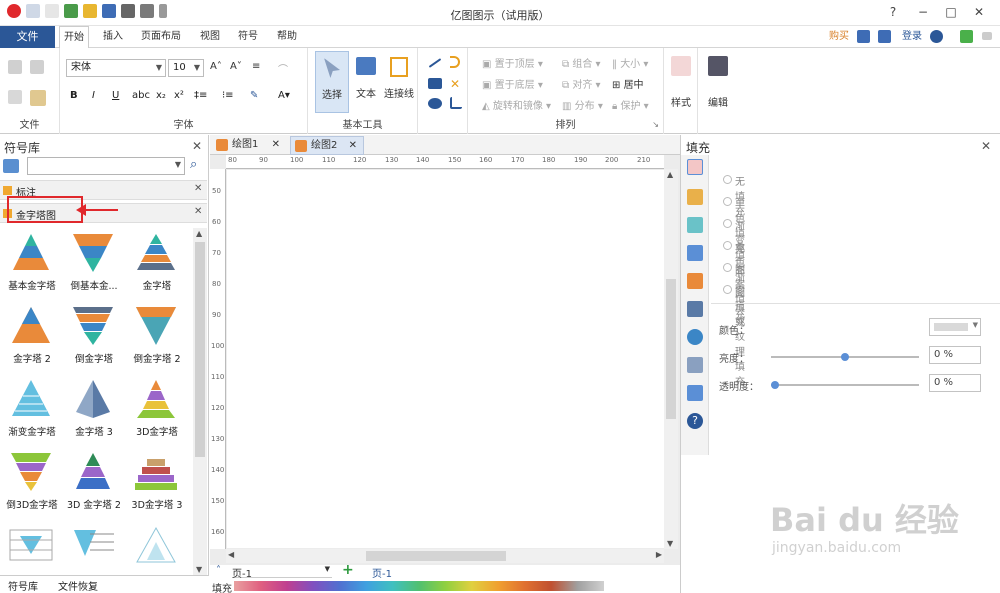  What do you see at coordinates (630, 62) in the screenshot?
I see `size-button: ‖ 大小 ▾` at bounding box center [630, 62].